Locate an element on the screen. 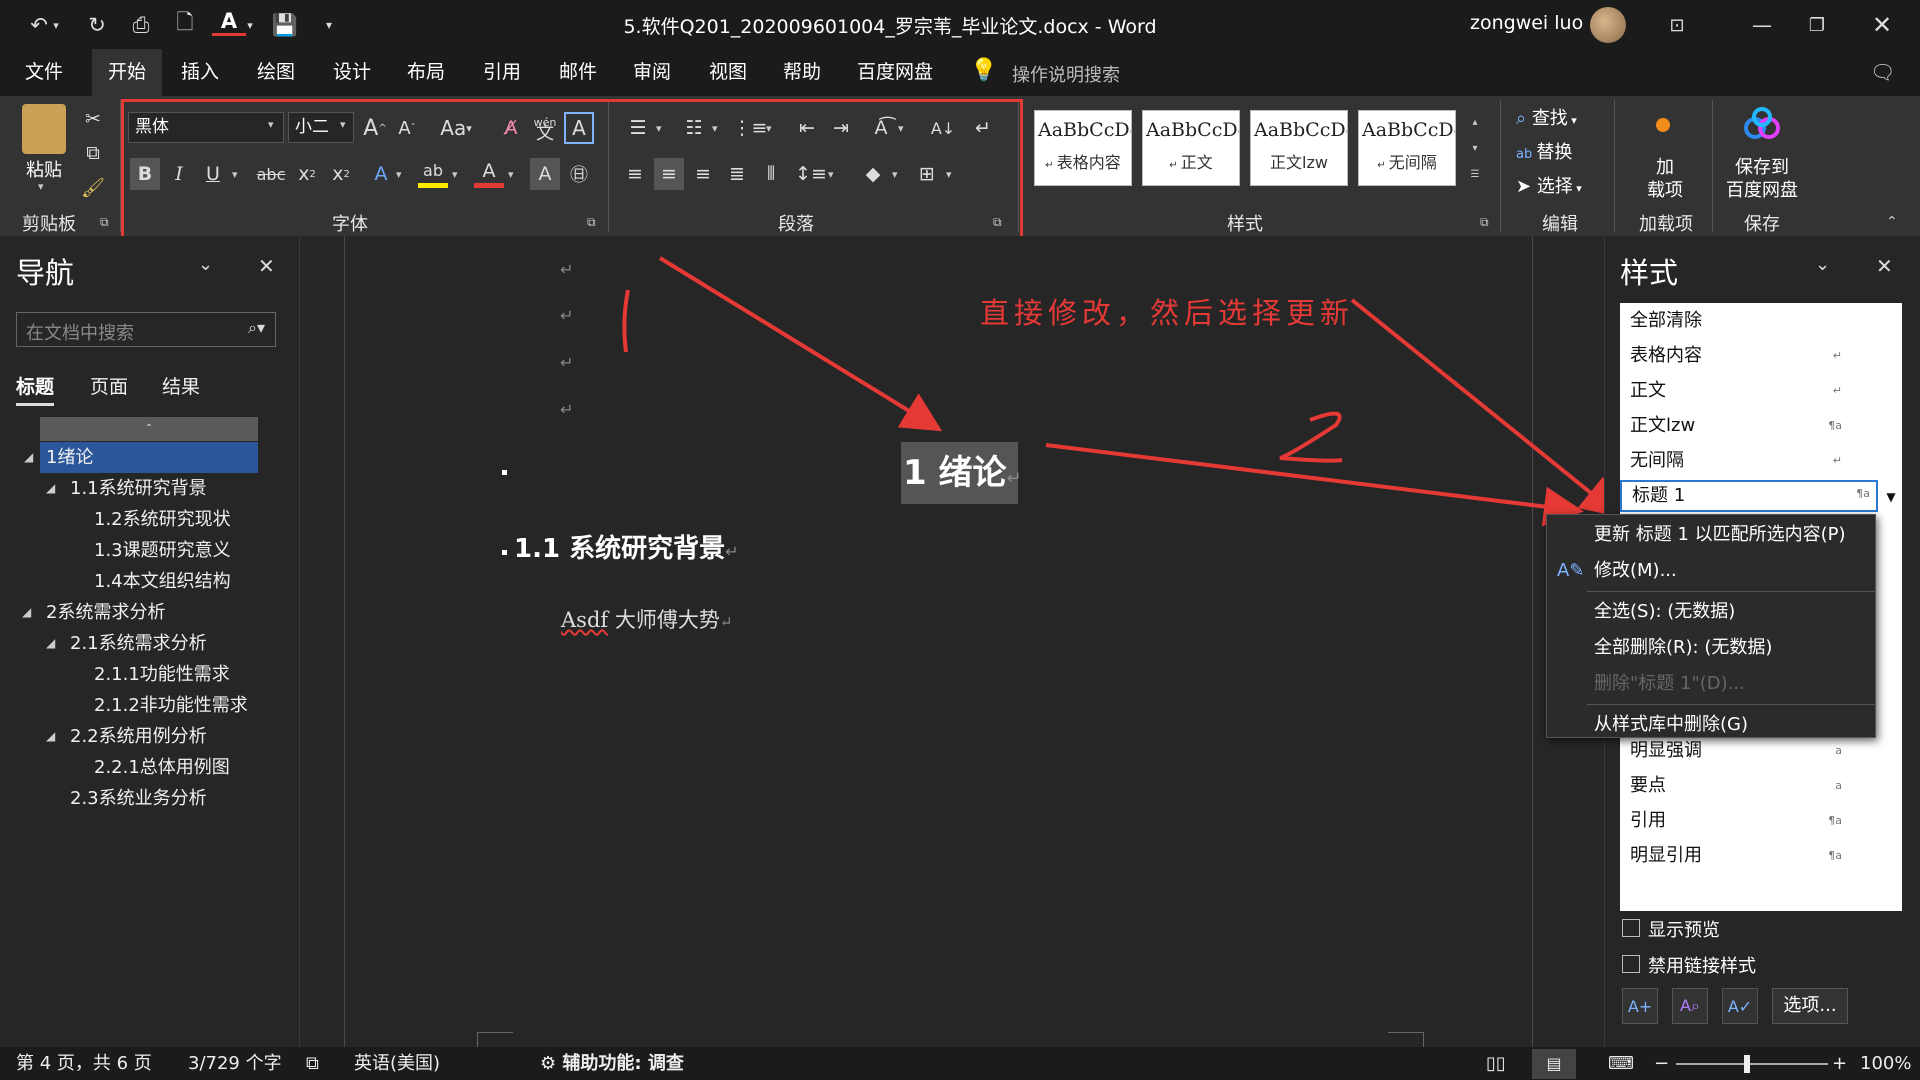  style-inspector-icon: A⌕ is located at coordinates (1690, 1006).